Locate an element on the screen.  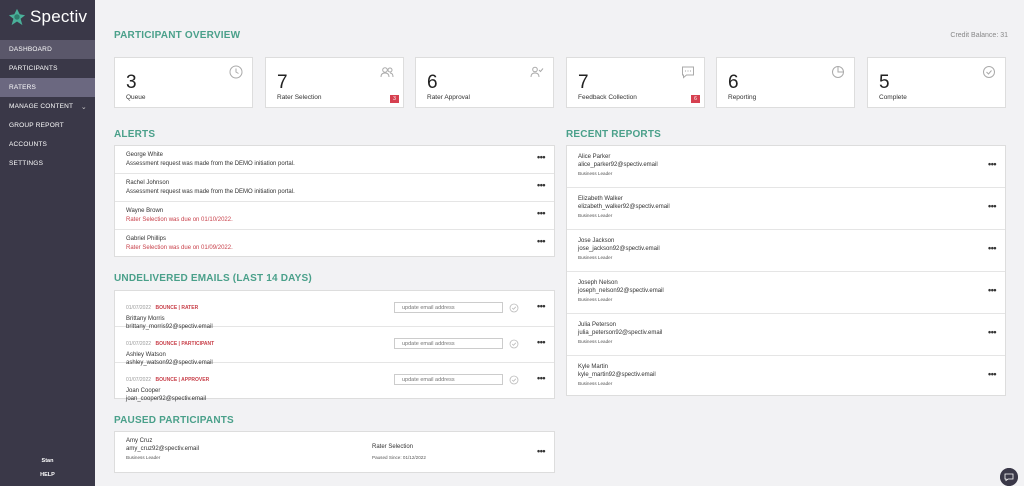
overview-card-queue: 3 Queue is located at coordinates (183, 82).